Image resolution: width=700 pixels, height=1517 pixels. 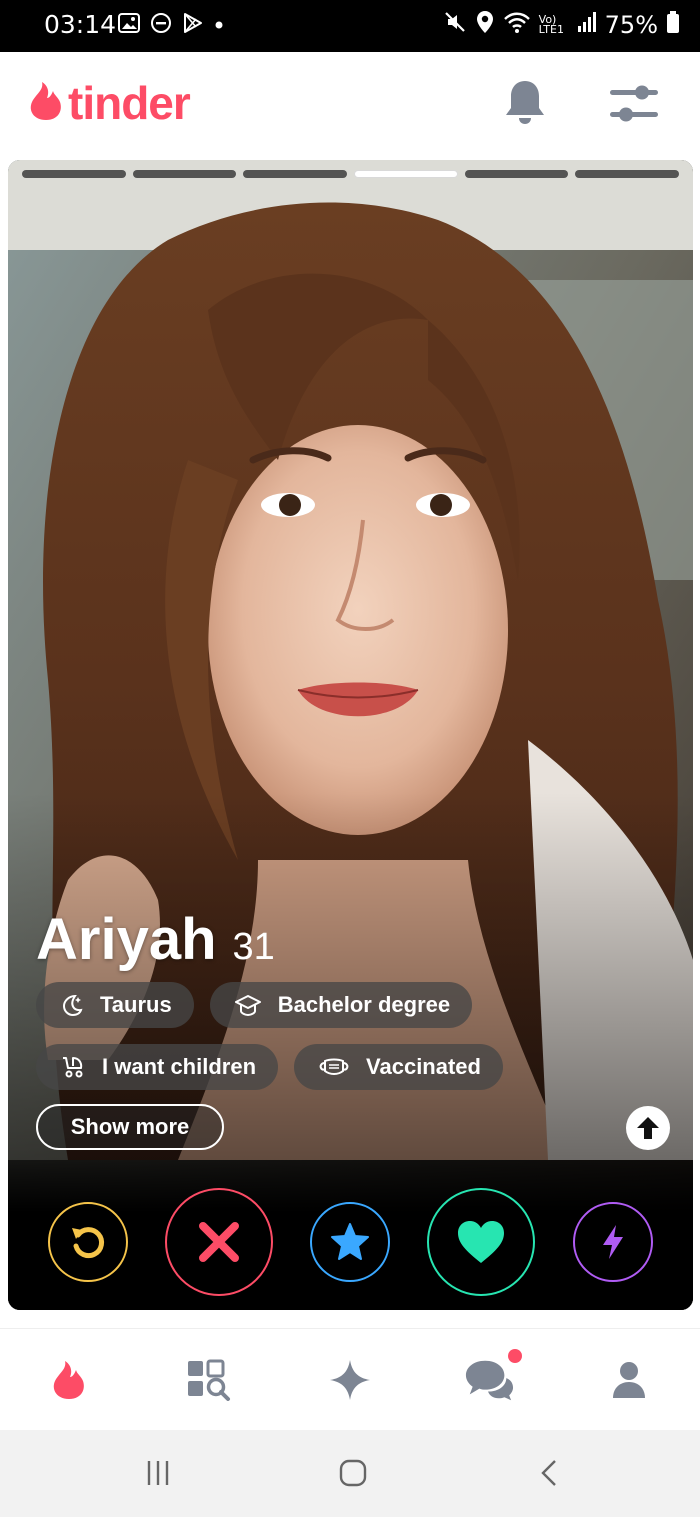 I want to click on tag-vaccination: Vaccinated, so click(x=398, y=1067).